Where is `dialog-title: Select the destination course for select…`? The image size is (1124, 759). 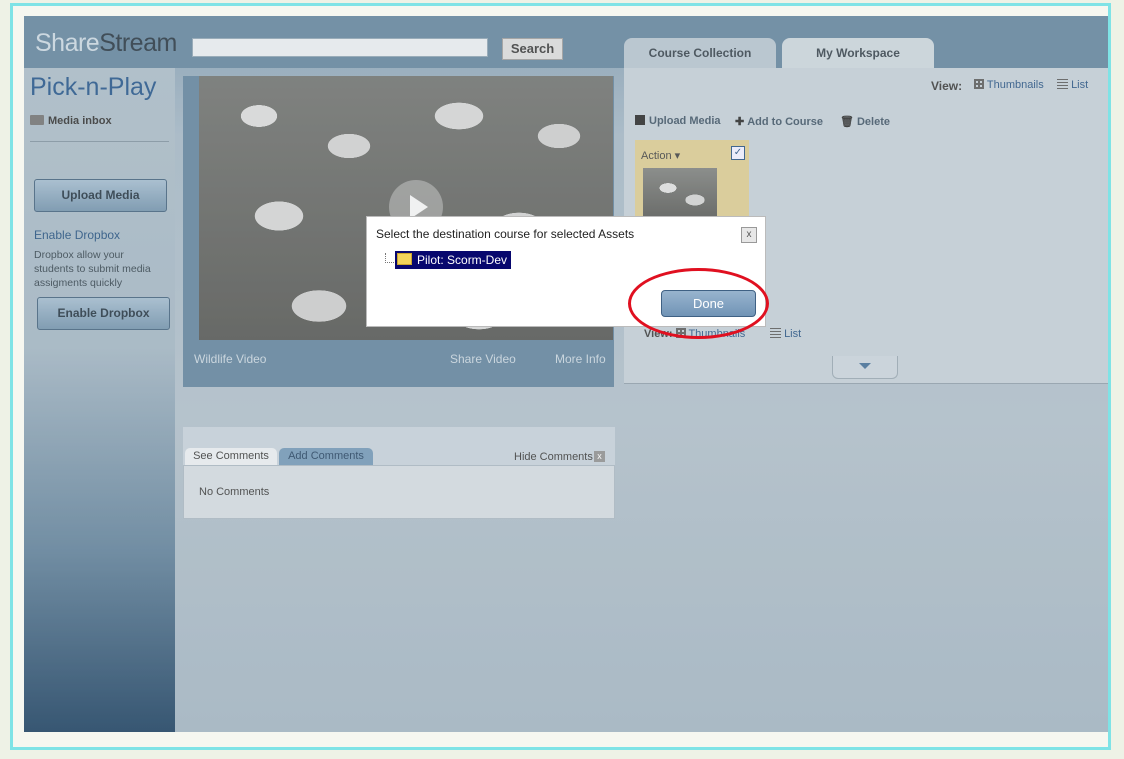 dialog-title: Select the destination course for select… is located at coordinates (505, 234).